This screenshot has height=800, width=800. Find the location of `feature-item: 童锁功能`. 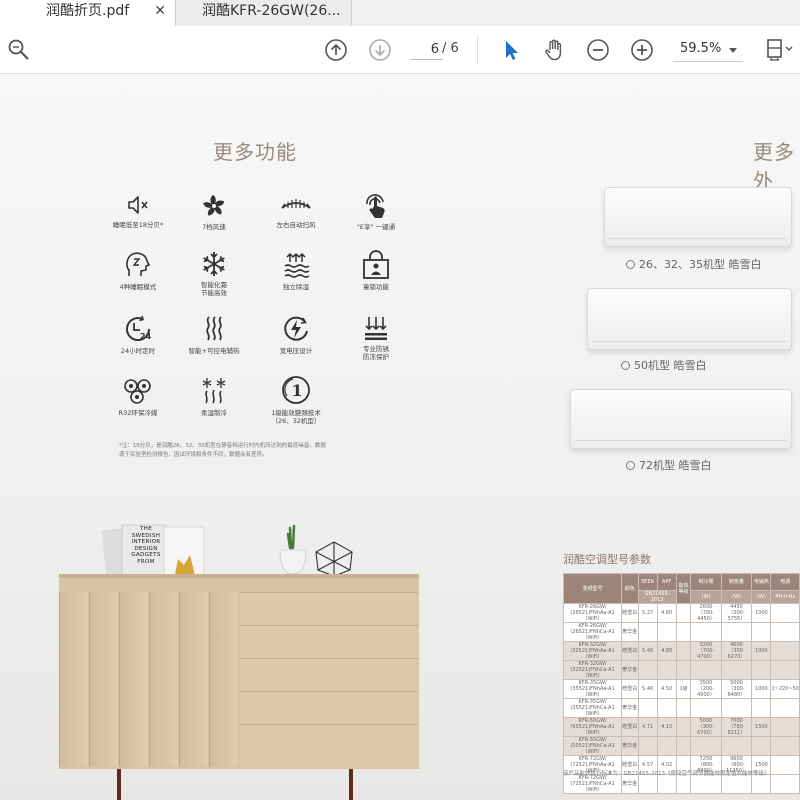

feature-item: 童锁功能 is located at coordinates (376, 270).